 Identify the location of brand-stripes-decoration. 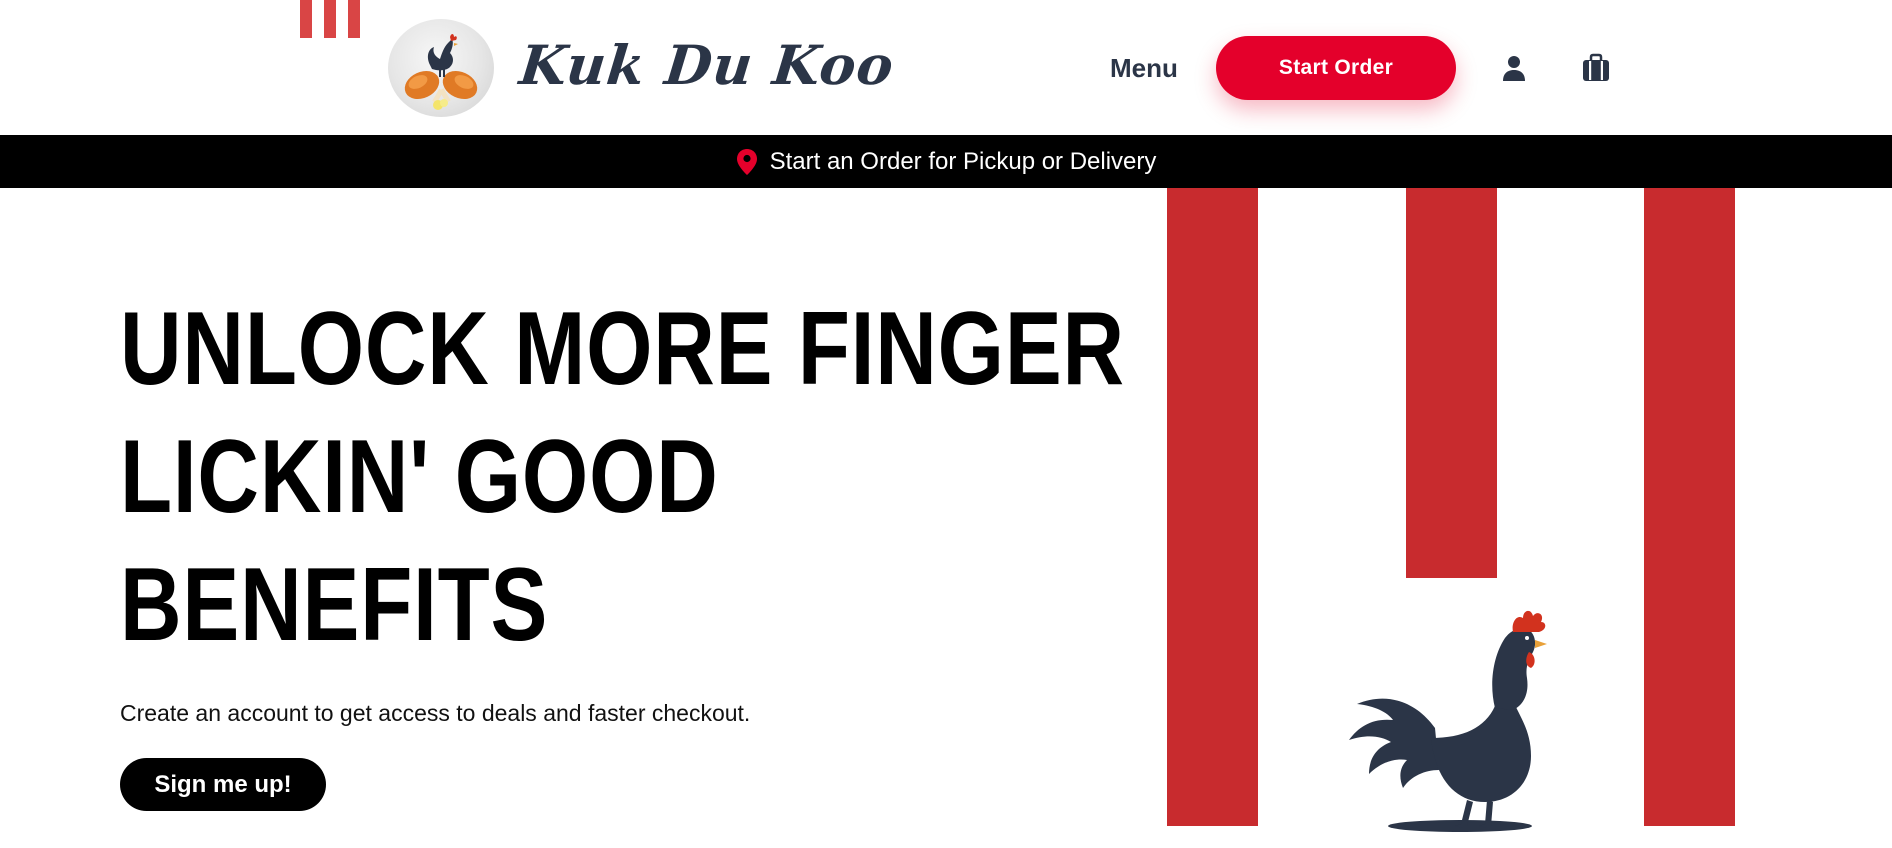
(330, 19).